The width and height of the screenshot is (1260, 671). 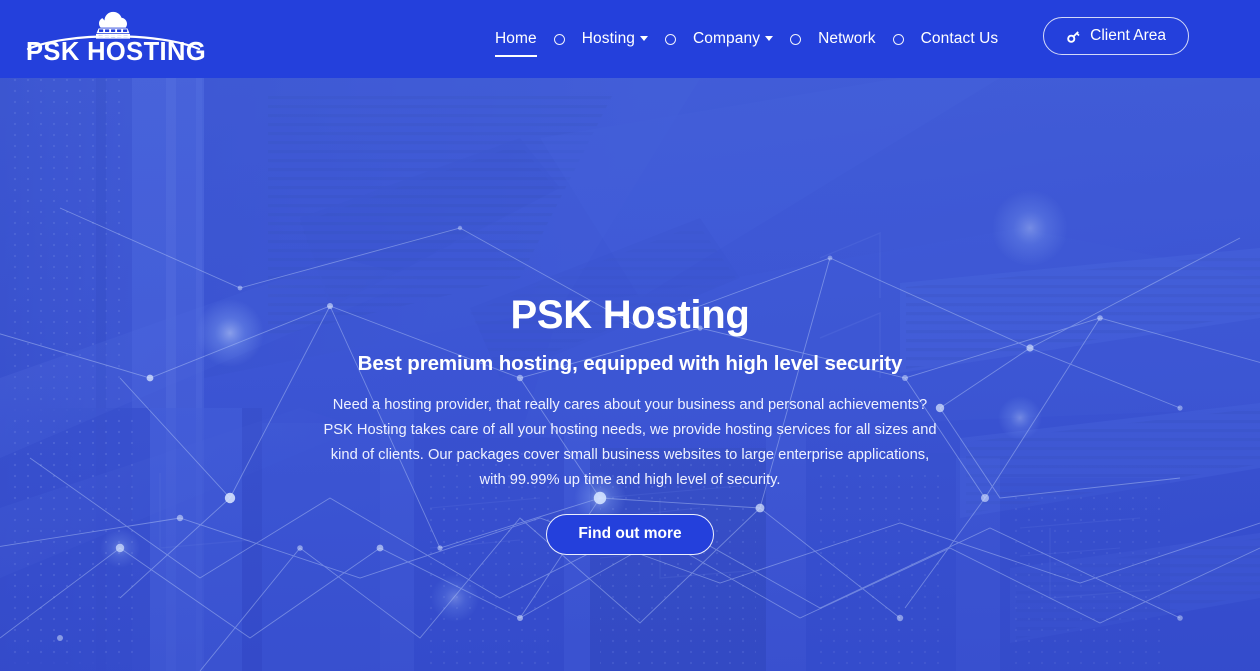 What do you see at coordinates (608, 39) in the screenshot?
I see `nav-item-hosting-label: Hosting` at bounding box center [608, 39].